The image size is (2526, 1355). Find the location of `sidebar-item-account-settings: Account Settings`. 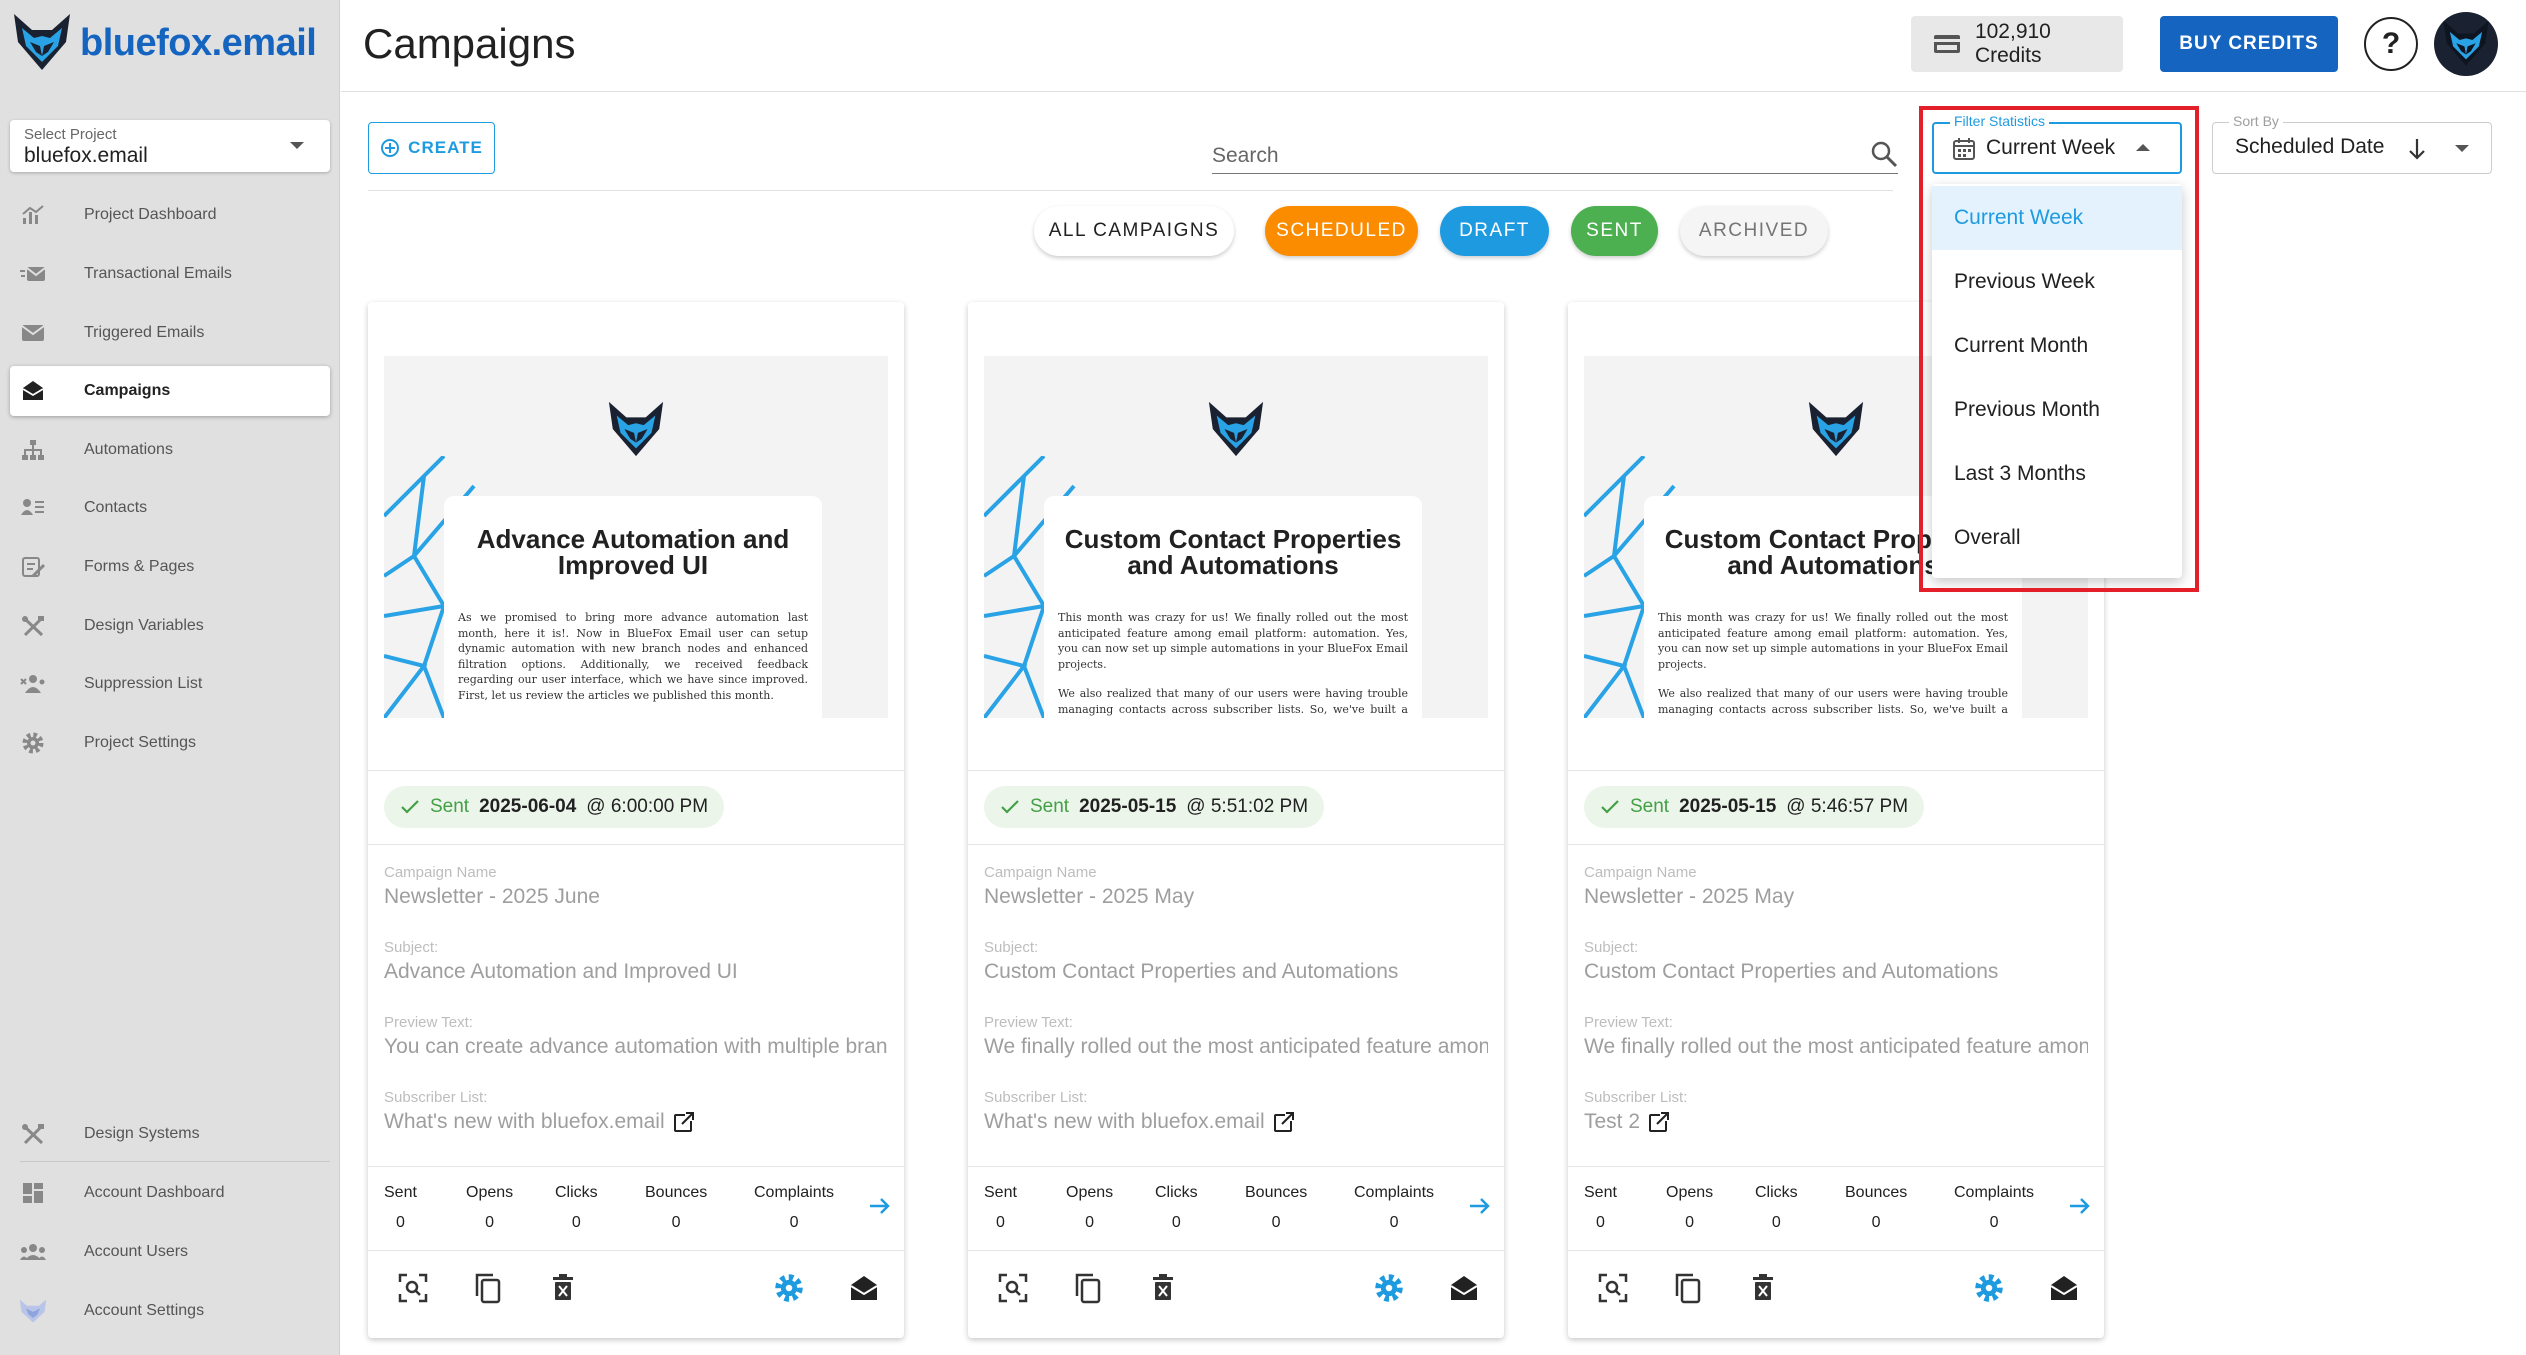

sidebar-item-account-settings: Account Settings is located at coordinates (170, 1311).